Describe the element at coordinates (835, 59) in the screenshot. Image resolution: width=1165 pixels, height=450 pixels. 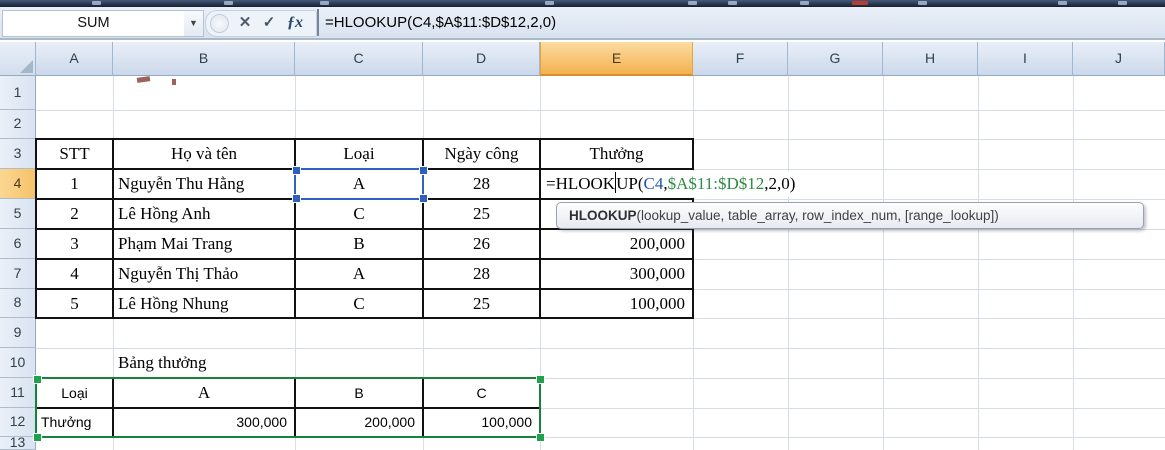
I see `column-header-G: G` at that location.